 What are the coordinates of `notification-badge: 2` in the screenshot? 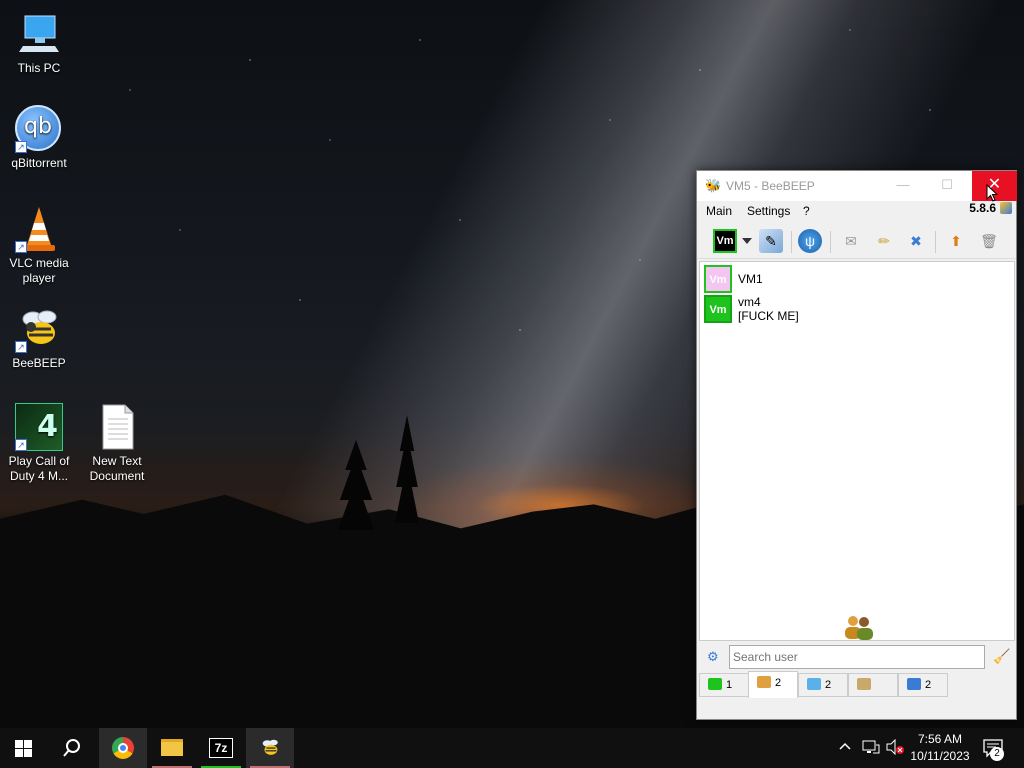 It's located at (997, 754).